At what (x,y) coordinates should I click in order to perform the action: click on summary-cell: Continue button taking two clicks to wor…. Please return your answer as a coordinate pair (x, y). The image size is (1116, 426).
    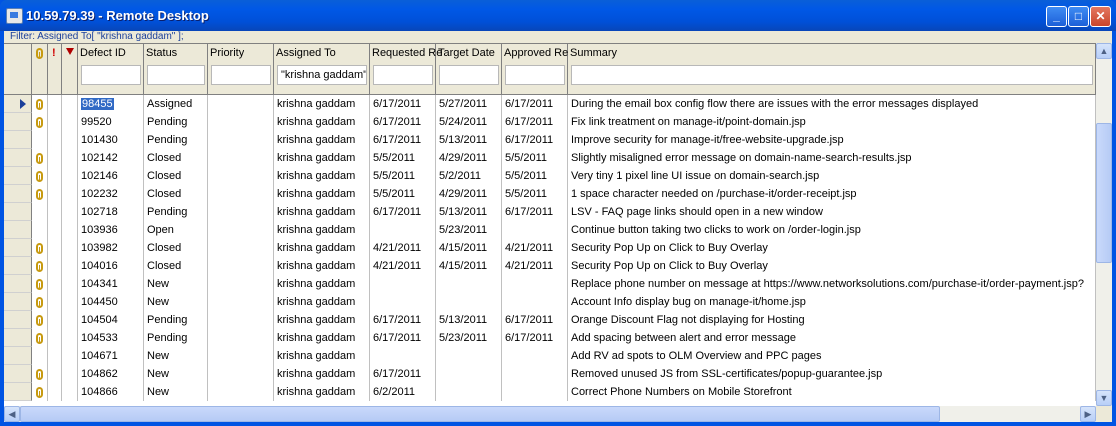
    Looking at the image, I should click on (832, 230).